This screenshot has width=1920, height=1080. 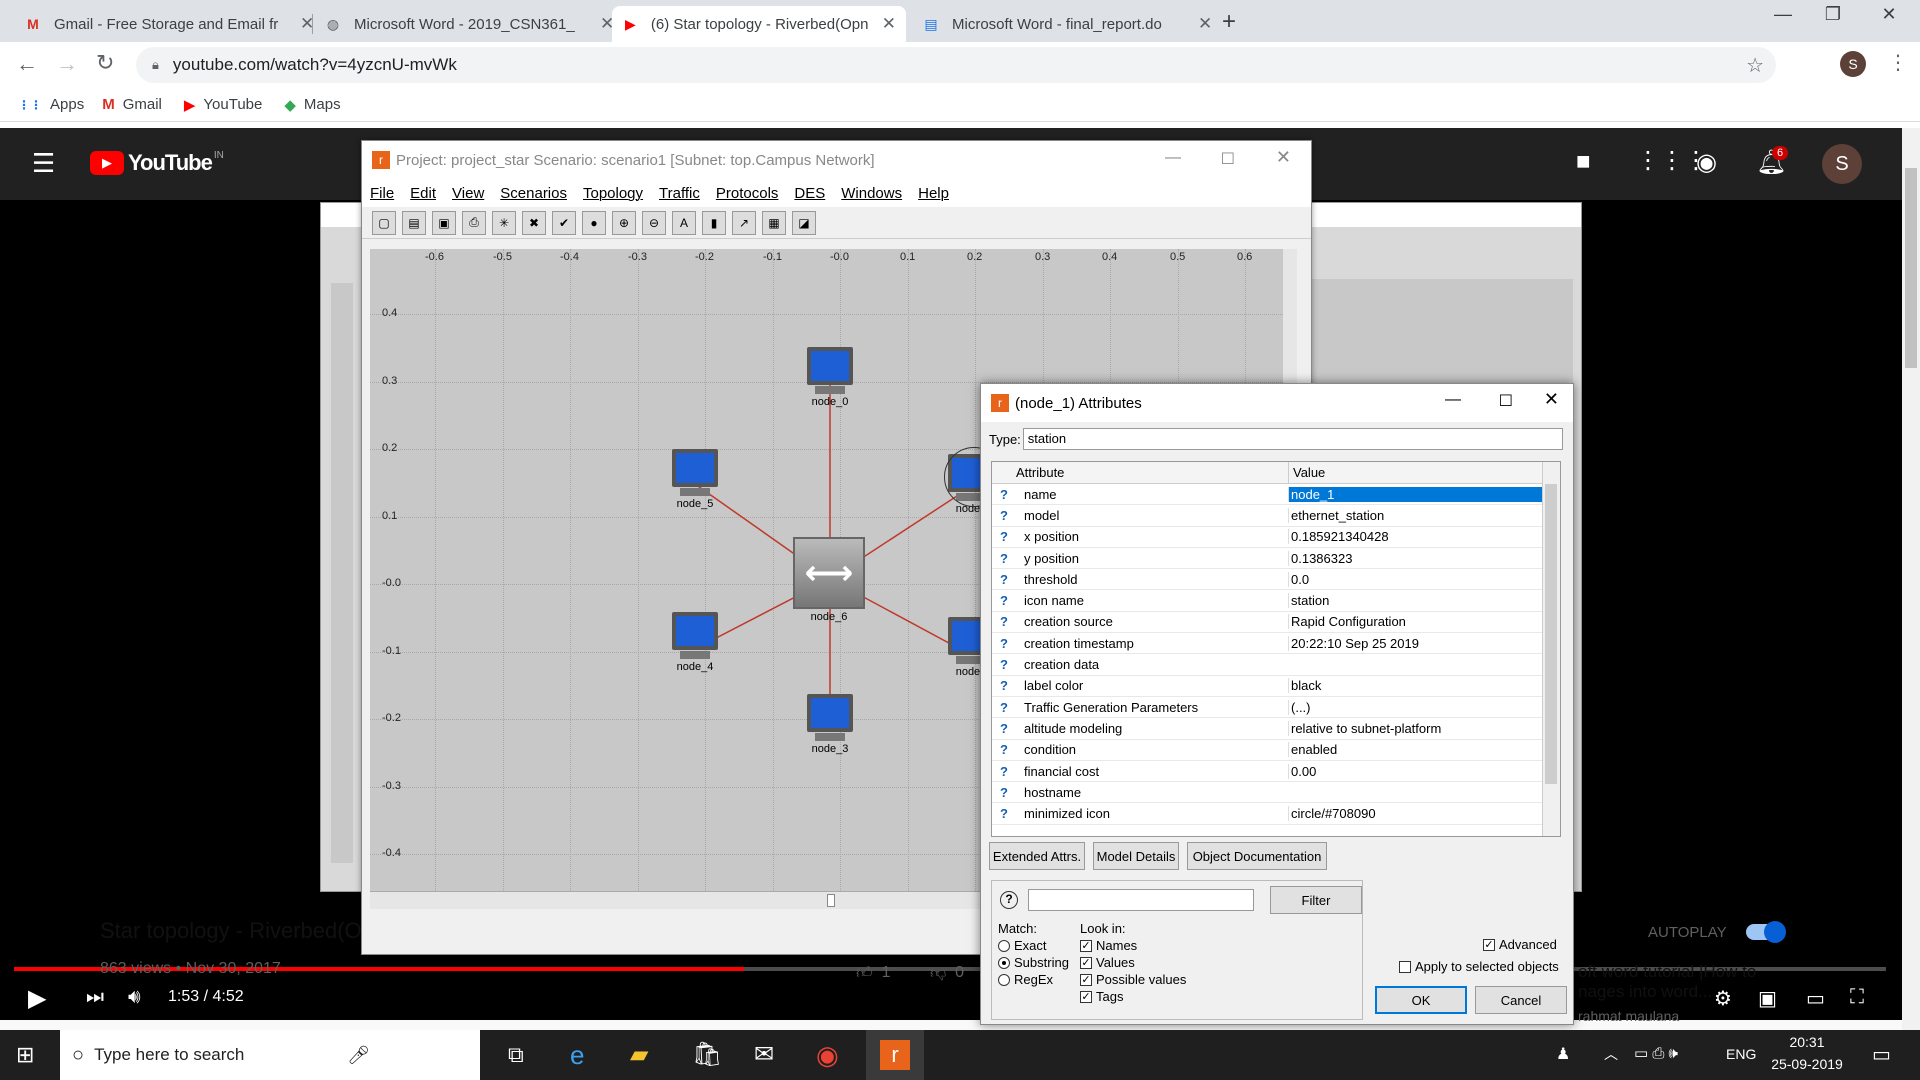 I want to click on menu-des: DES, so click(x=809, y=193).